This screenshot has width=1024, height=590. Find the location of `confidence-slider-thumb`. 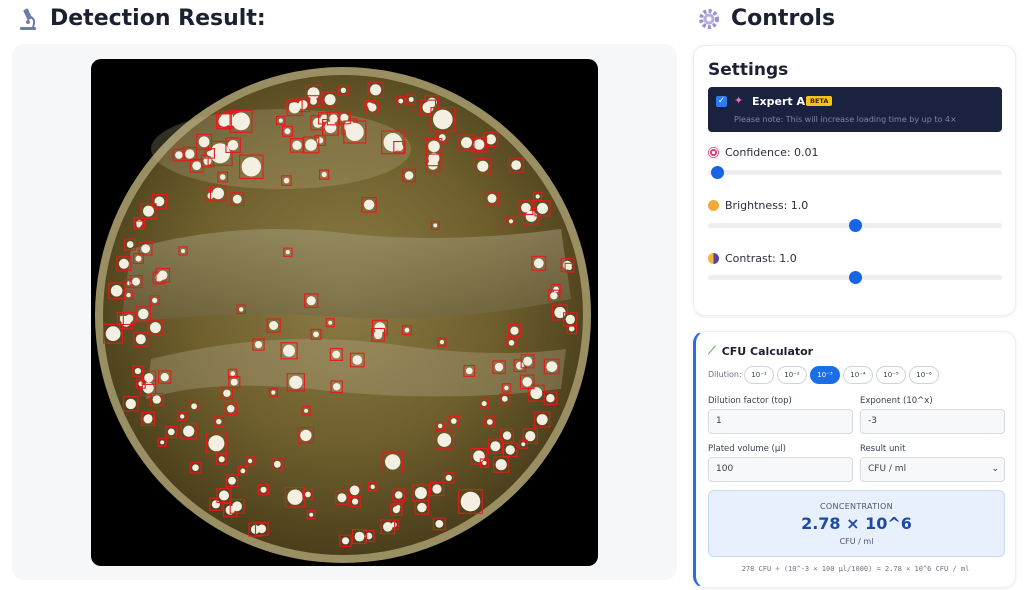

confidence-slider-thumb is located at coordinates (717, 172).